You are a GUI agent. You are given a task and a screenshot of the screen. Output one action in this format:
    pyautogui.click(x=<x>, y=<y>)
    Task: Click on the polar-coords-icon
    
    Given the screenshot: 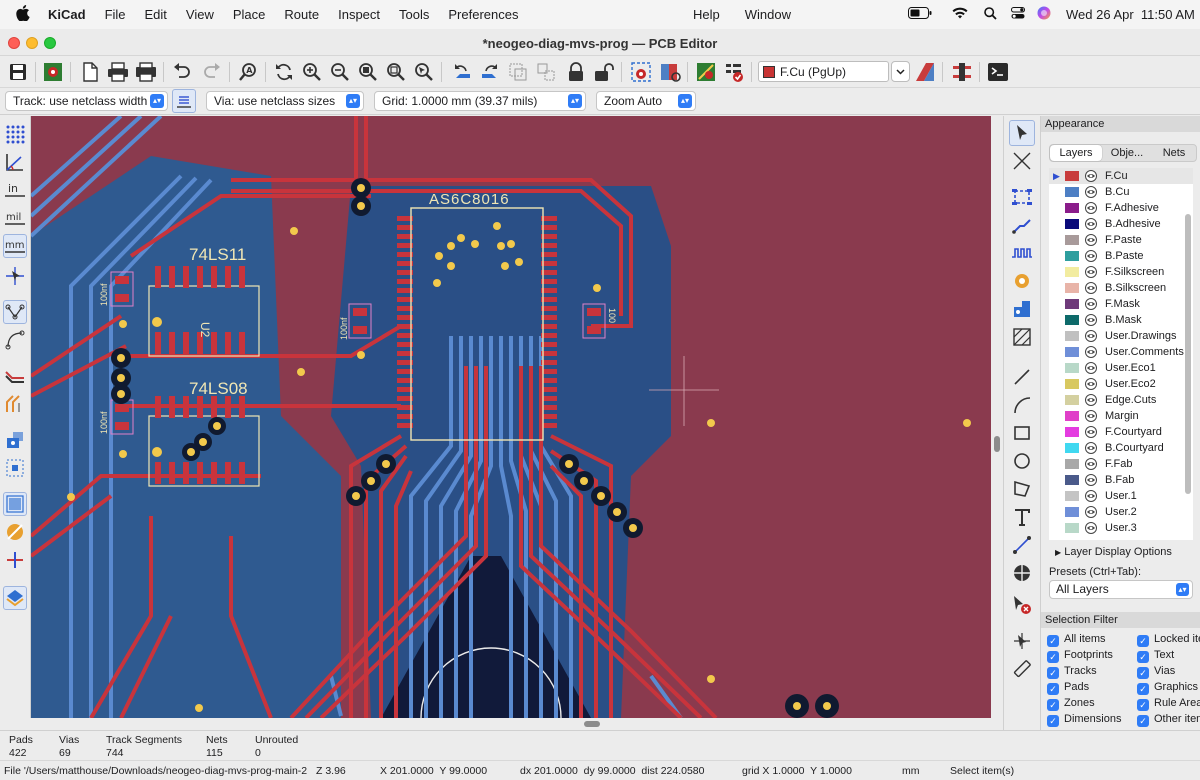 What is the action you would take?
    pyautogui.click(x=15, y=162)
    